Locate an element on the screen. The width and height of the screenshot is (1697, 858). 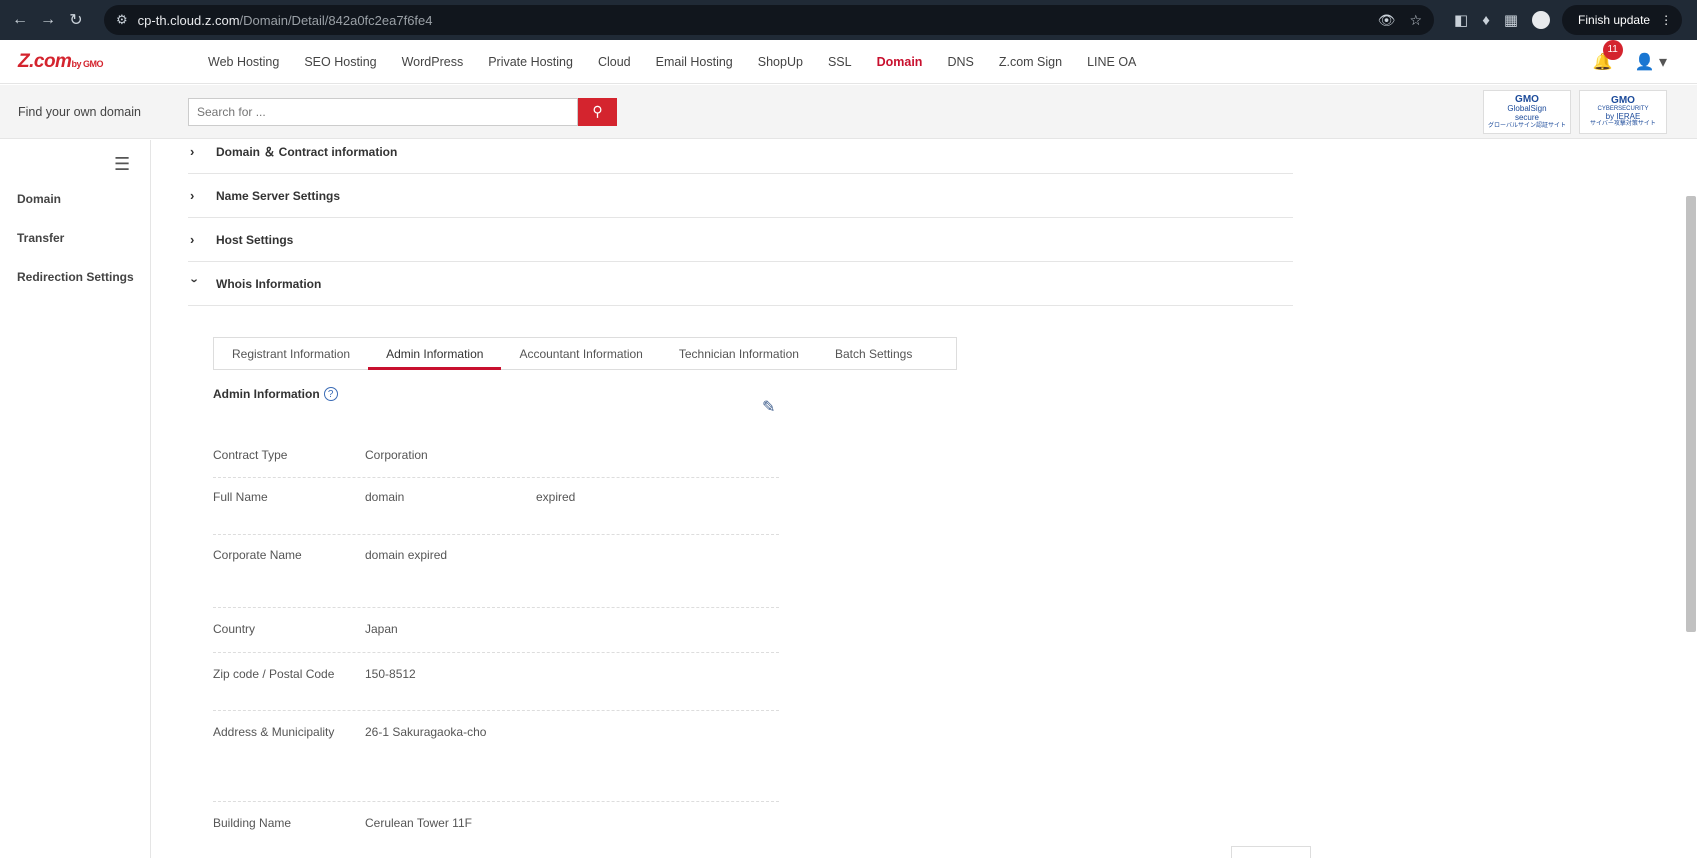
section-title: Admin Information ? is located at coordinates (275, 394).